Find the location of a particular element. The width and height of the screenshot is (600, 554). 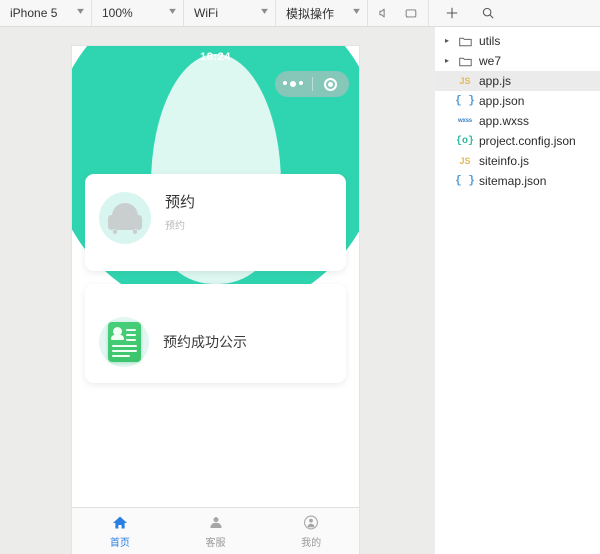

zoom-select: 100% ▾ is located at coordinates (138, 13).